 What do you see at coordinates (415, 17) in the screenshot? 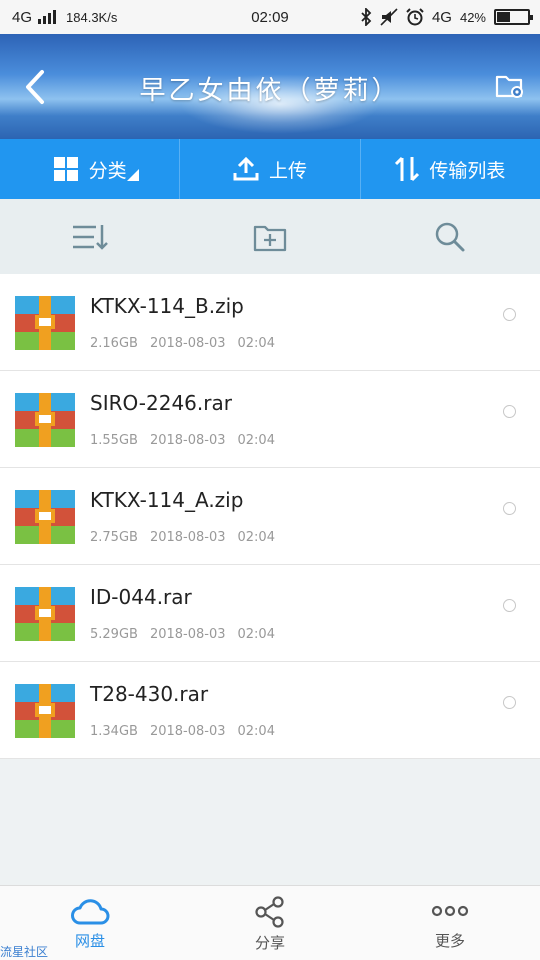
I see `alarm-icon` at bounding box center [415, 17].